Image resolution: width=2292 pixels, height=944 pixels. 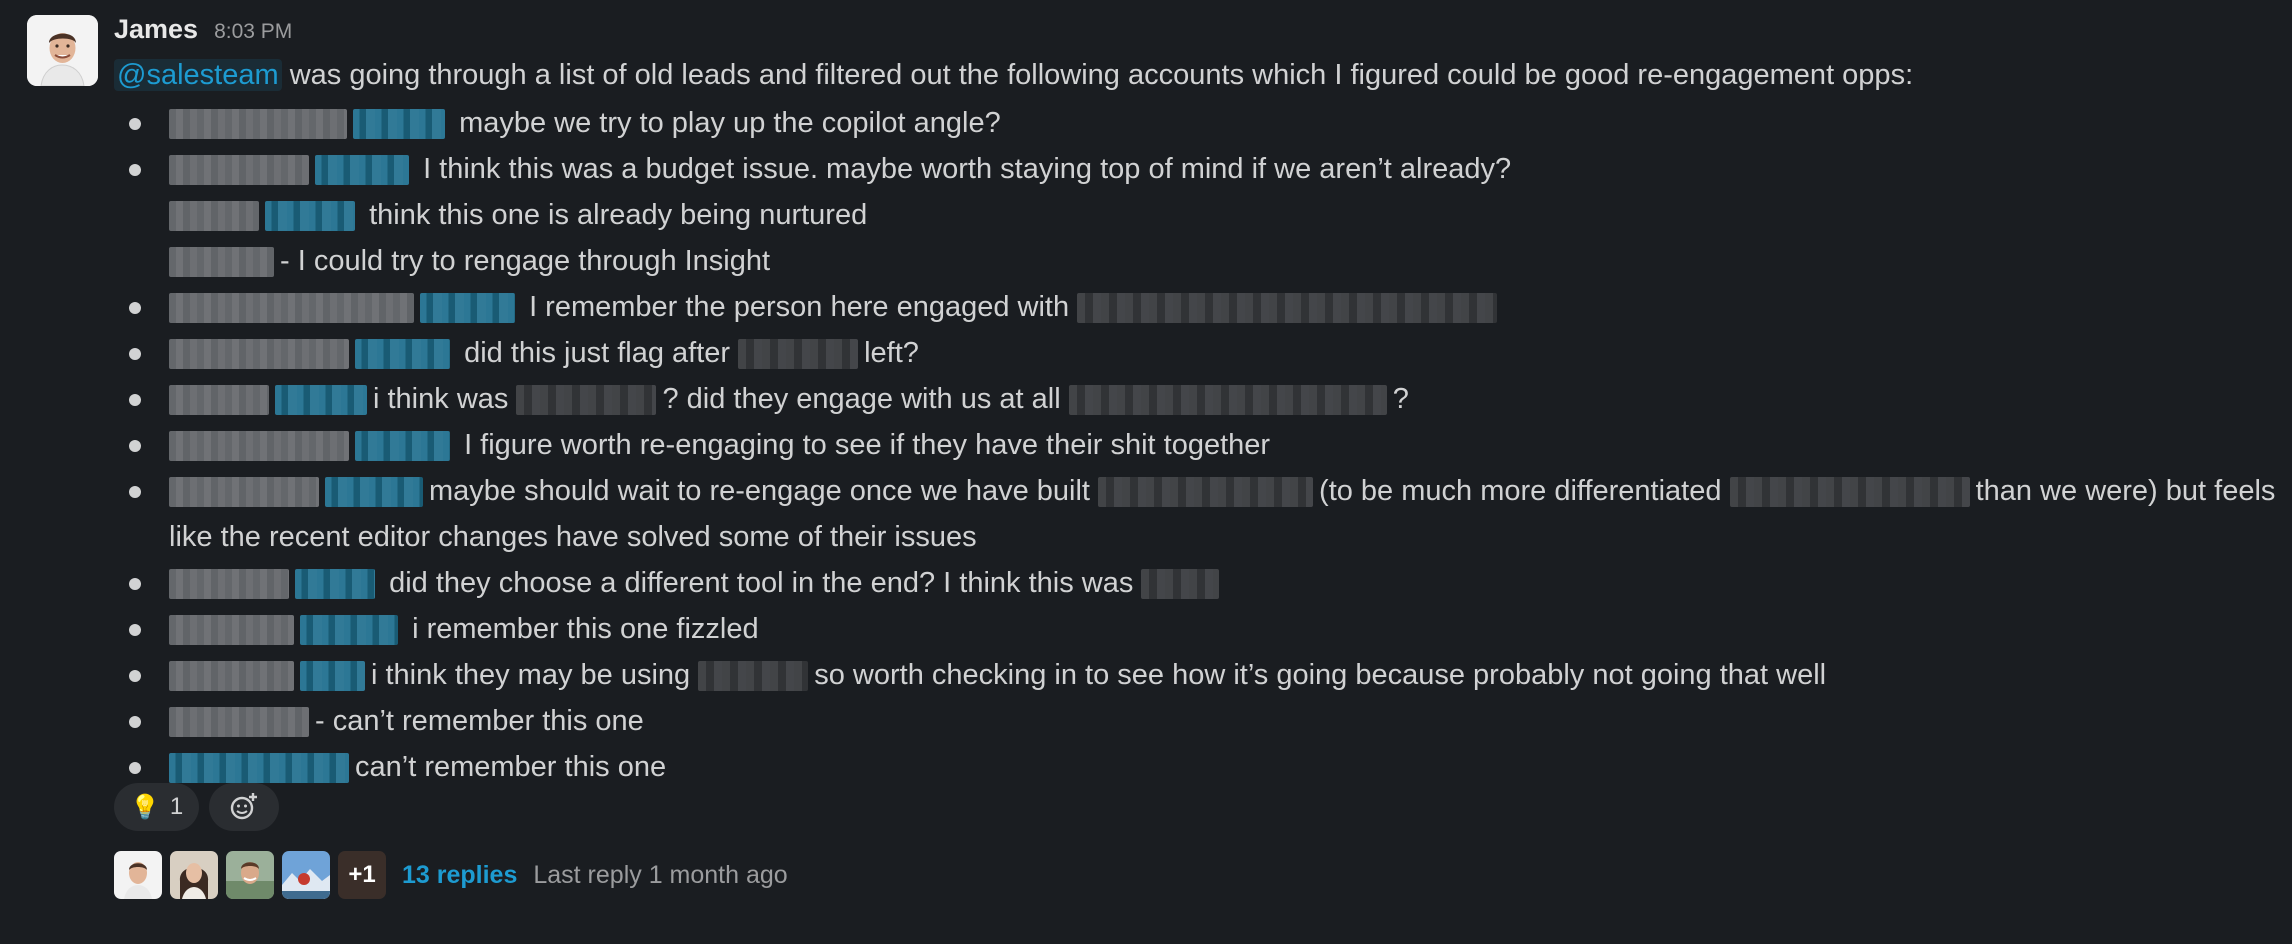 I want to click on replies-link: 13 replies, so click(x=459, y=875).